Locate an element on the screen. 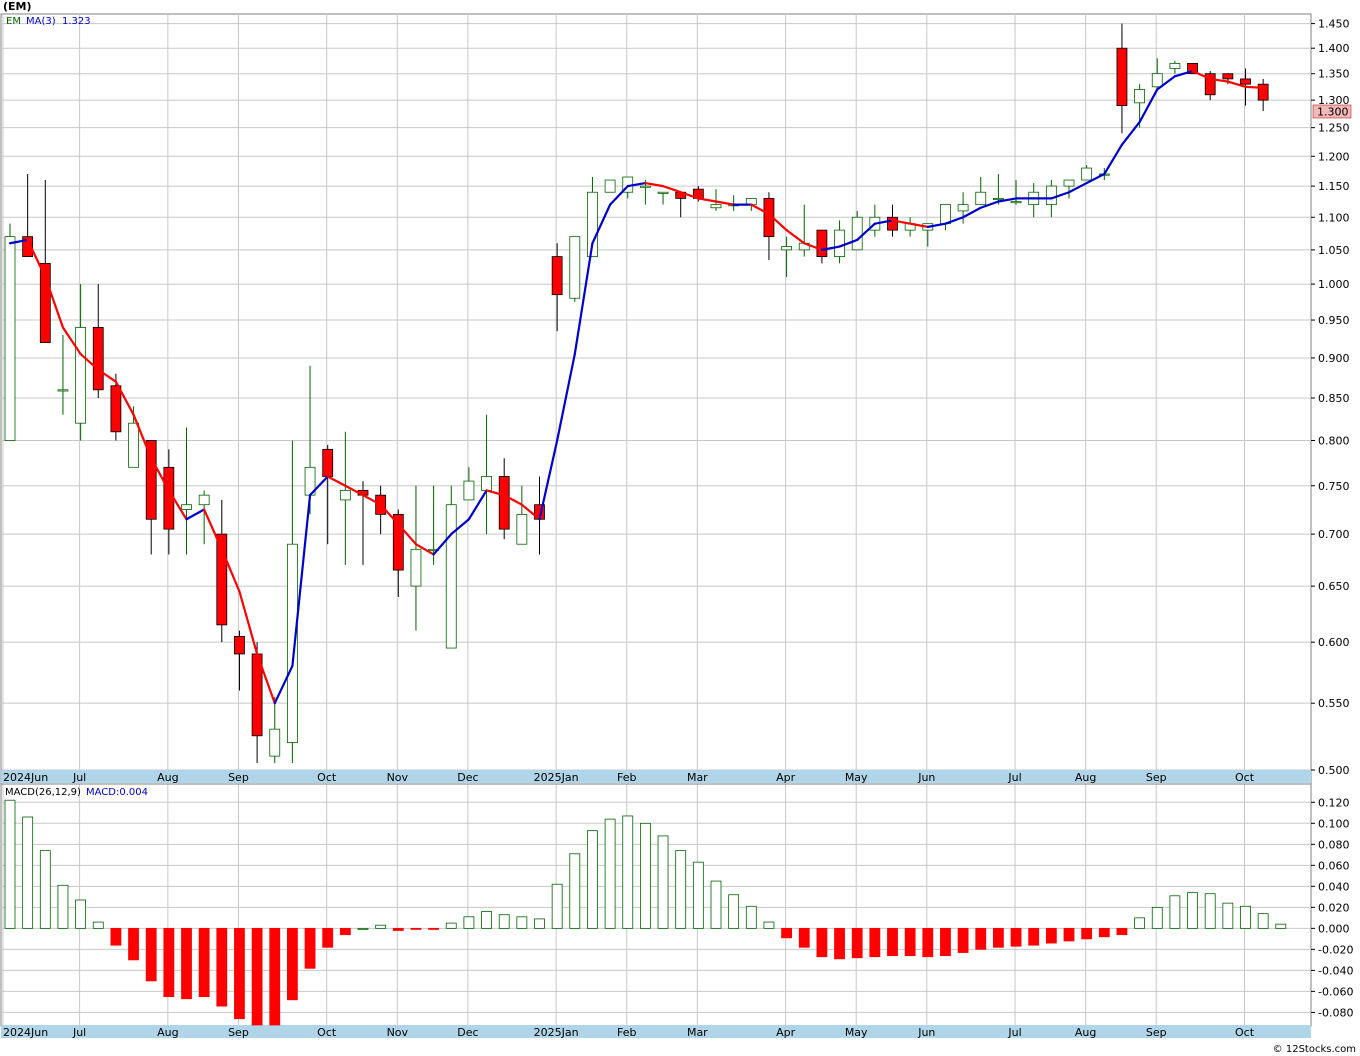 Image resolution: width=1360 pixels, height=1056 pixels. macd-ytick-label: 0.100 is located at coordinates (1334, 823).